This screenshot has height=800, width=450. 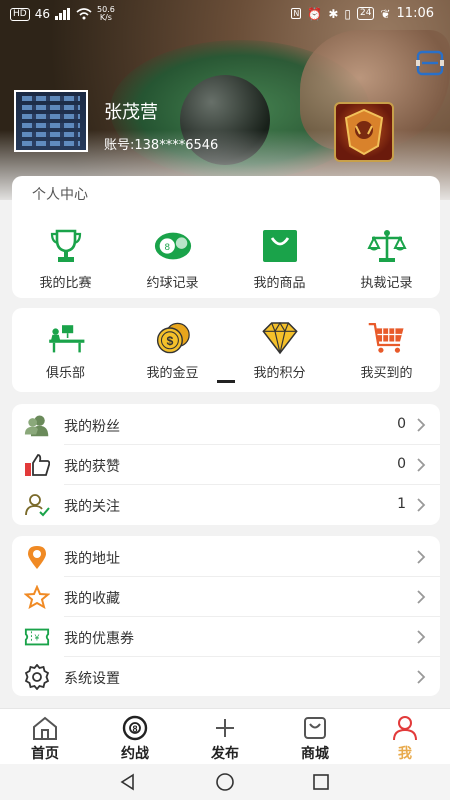 I want to click on list-item-fans: 我的粉丝 0, so click(x=226, y=424).